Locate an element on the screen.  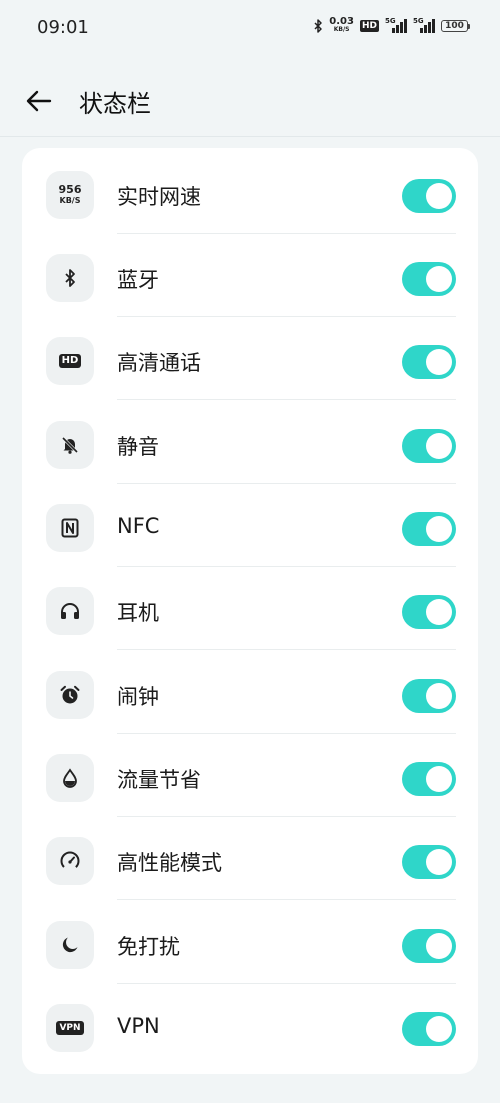
back-arrow-icon is located at coordinates (39, 101).